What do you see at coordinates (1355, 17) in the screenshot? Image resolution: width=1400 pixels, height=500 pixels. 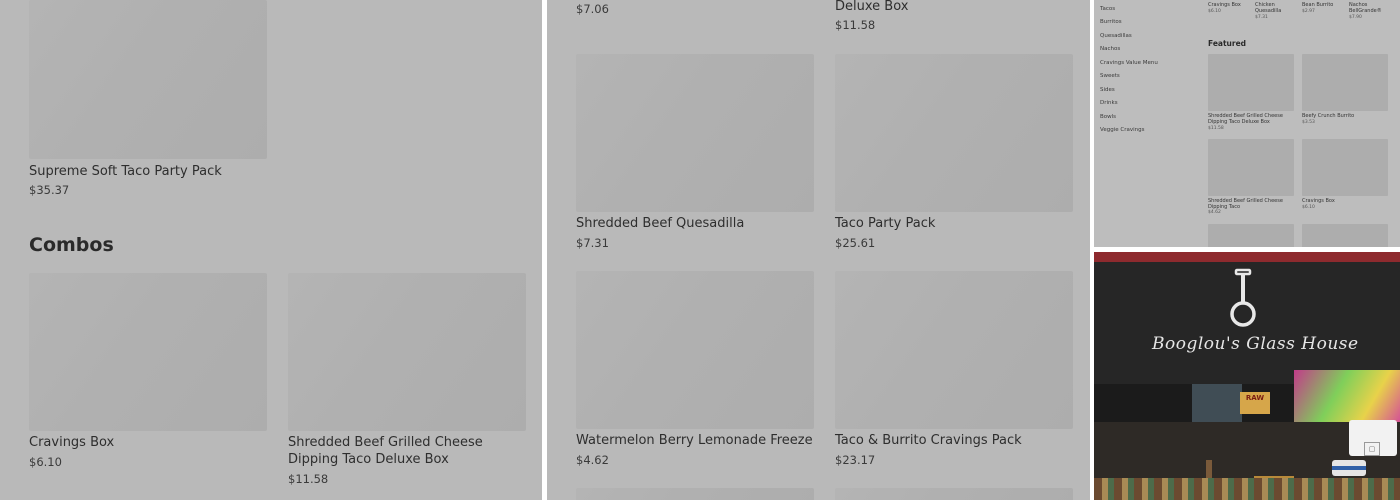 I see `item-price: $7.90` at bounding box center [1355, 17].